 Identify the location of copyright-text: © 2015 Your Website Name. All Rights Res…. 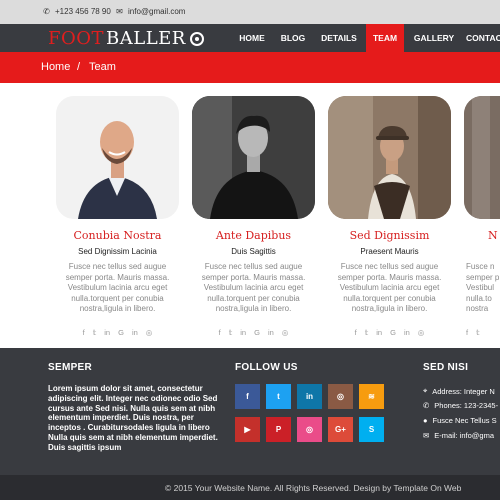
(313, 488).